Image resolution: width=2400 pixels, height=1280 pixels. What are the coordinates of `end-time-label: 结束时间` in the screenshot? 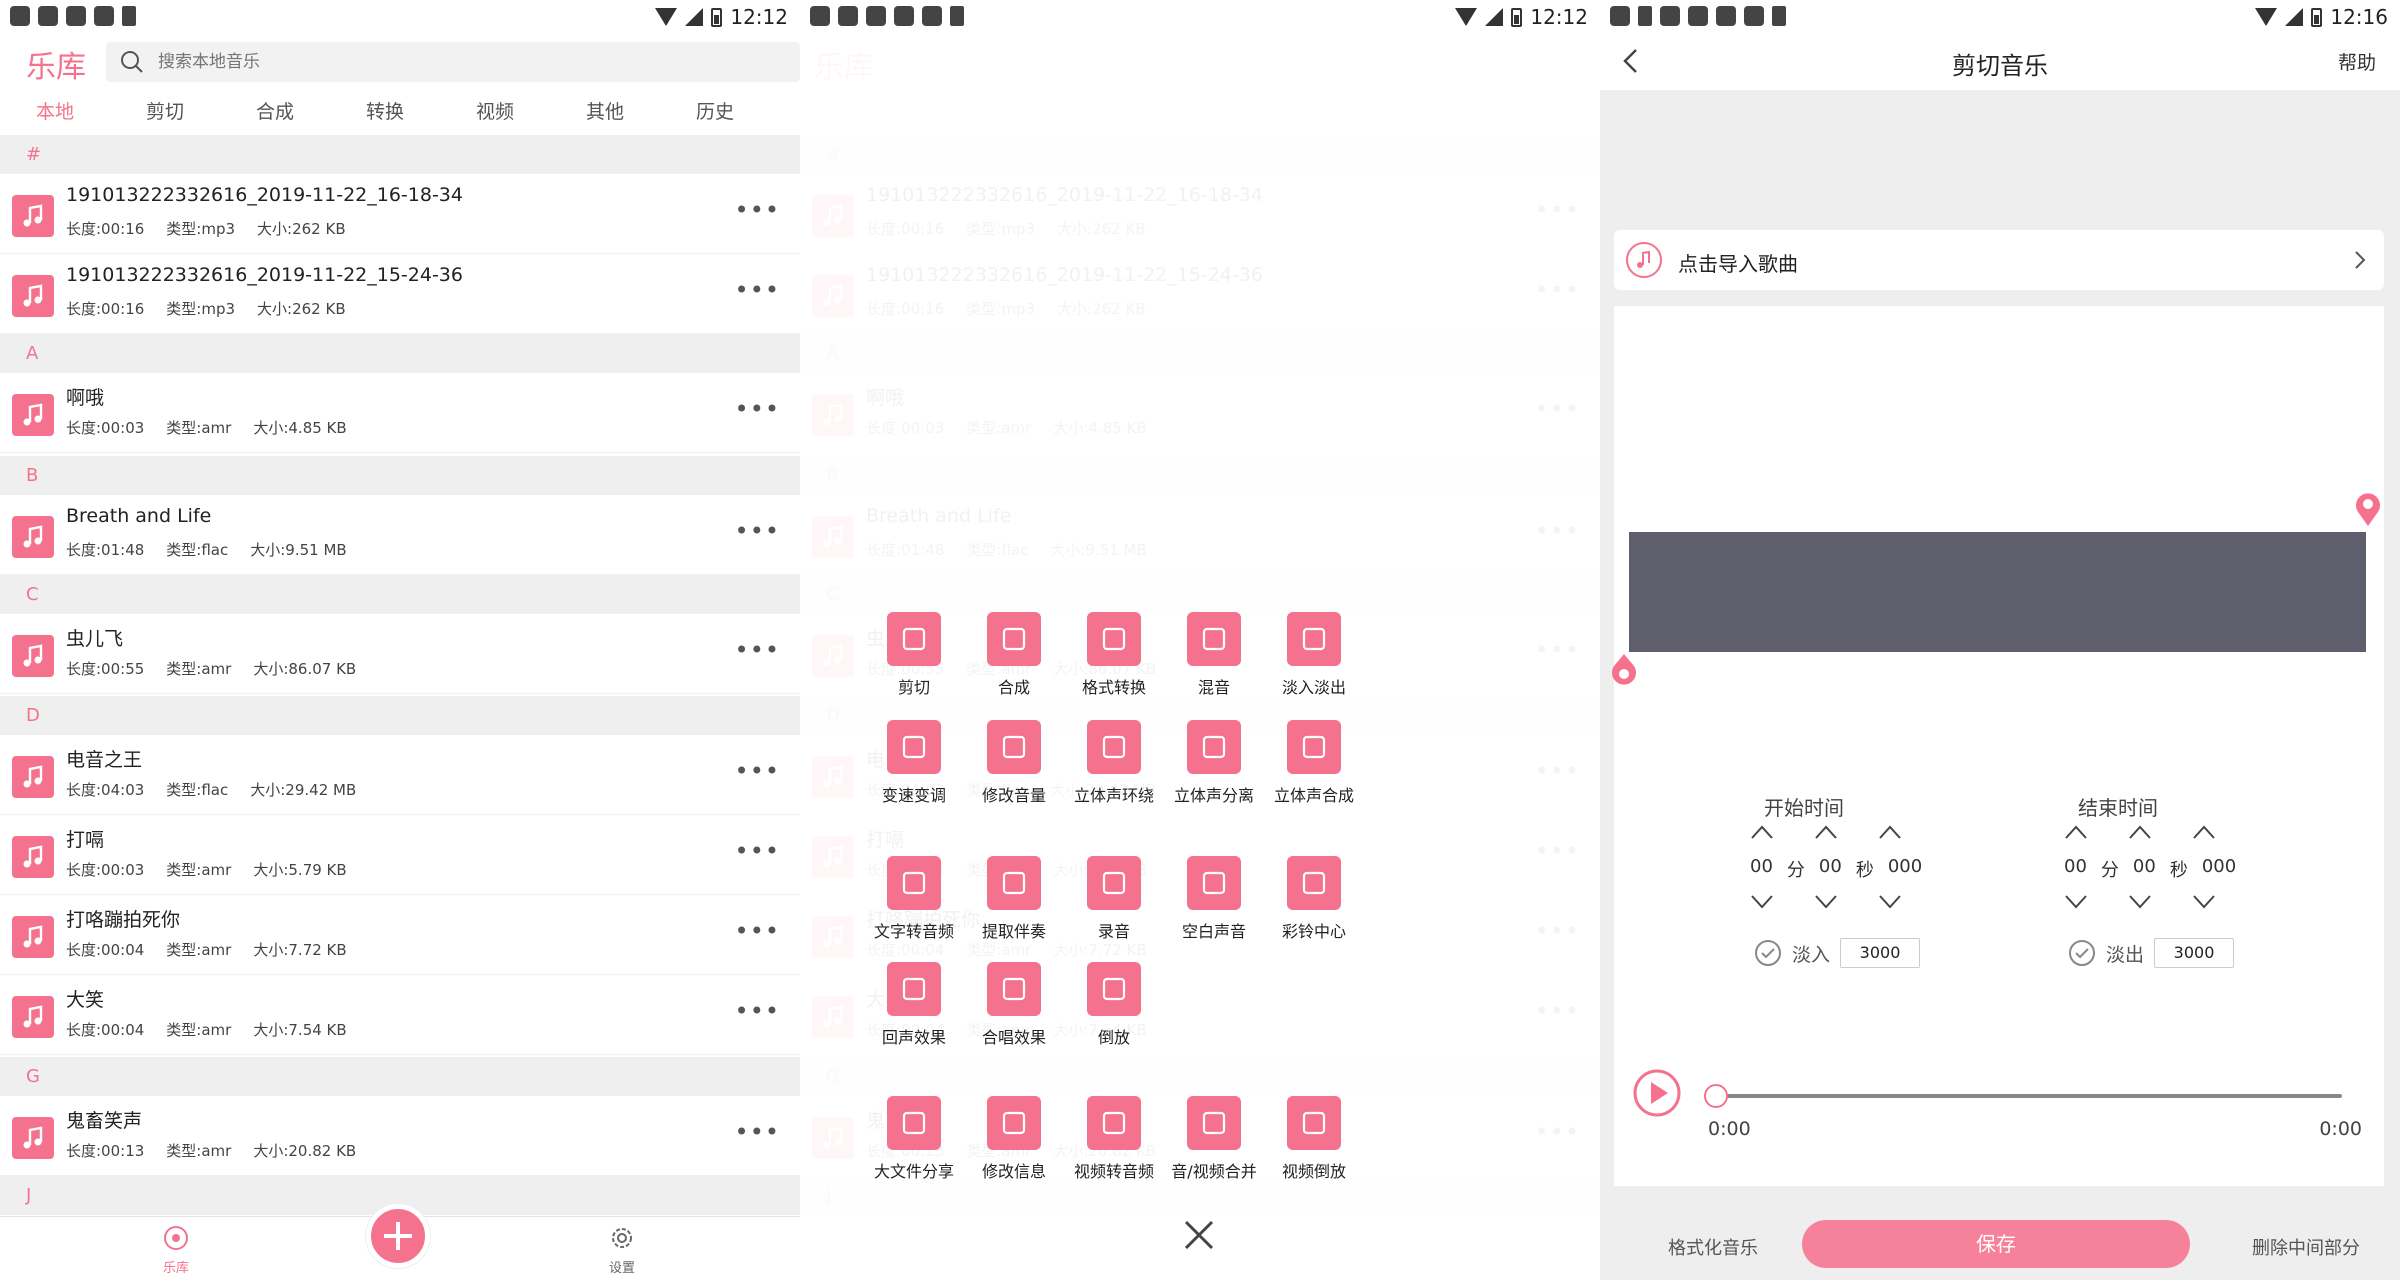 It's located at (2118, 808).